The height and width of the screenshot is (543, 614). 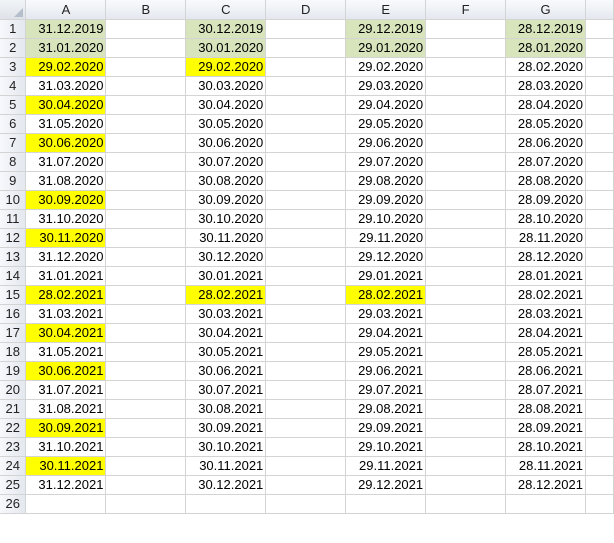 What do you see at coordinates (226, 504) in the screenshot?
I see `cell-c26` at bounding box center [226, 504].